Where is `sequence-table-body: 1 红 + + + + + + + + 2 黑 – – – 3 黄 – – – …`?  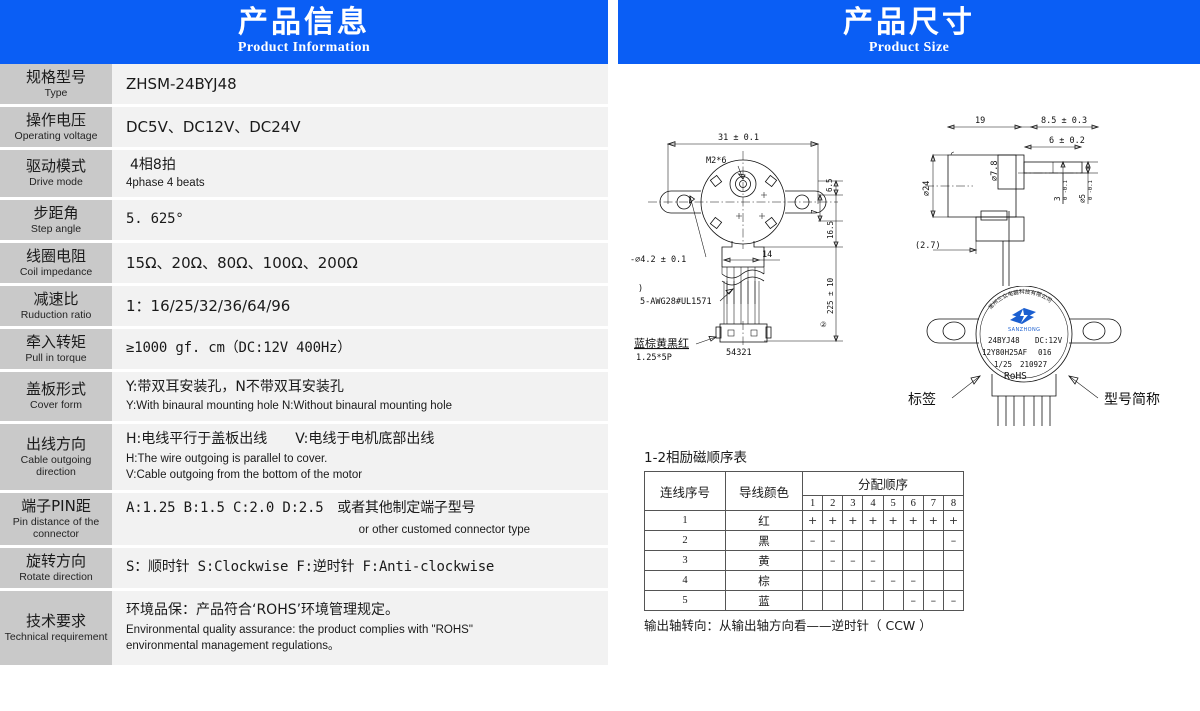 sequence-table-body: 1 红 + + + + + + + + 2 黑 – – – 3 黄 – – – … is located at coordinates (804, 560).